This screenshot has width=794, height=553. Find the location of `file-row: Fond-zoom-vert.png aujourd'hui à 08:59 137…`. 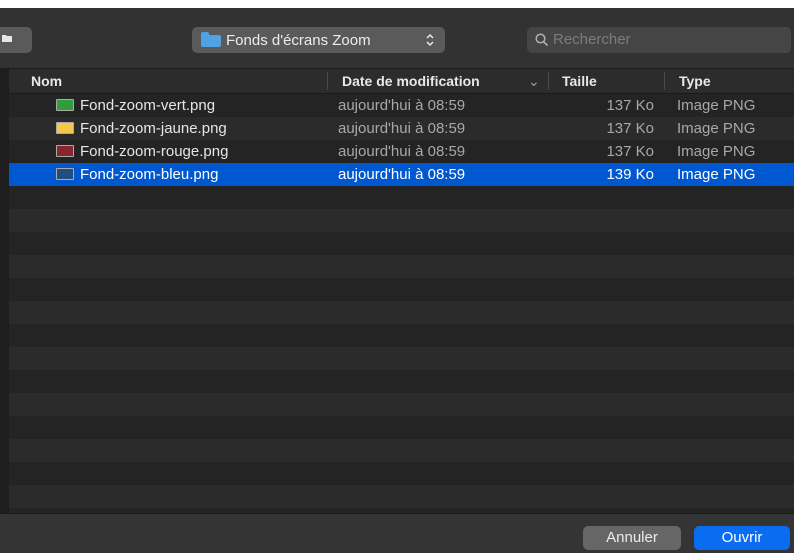

file-row: Fond-zoom-vert.png aujourd'hui à 08:59 137… is located at coordinates (401, 105).